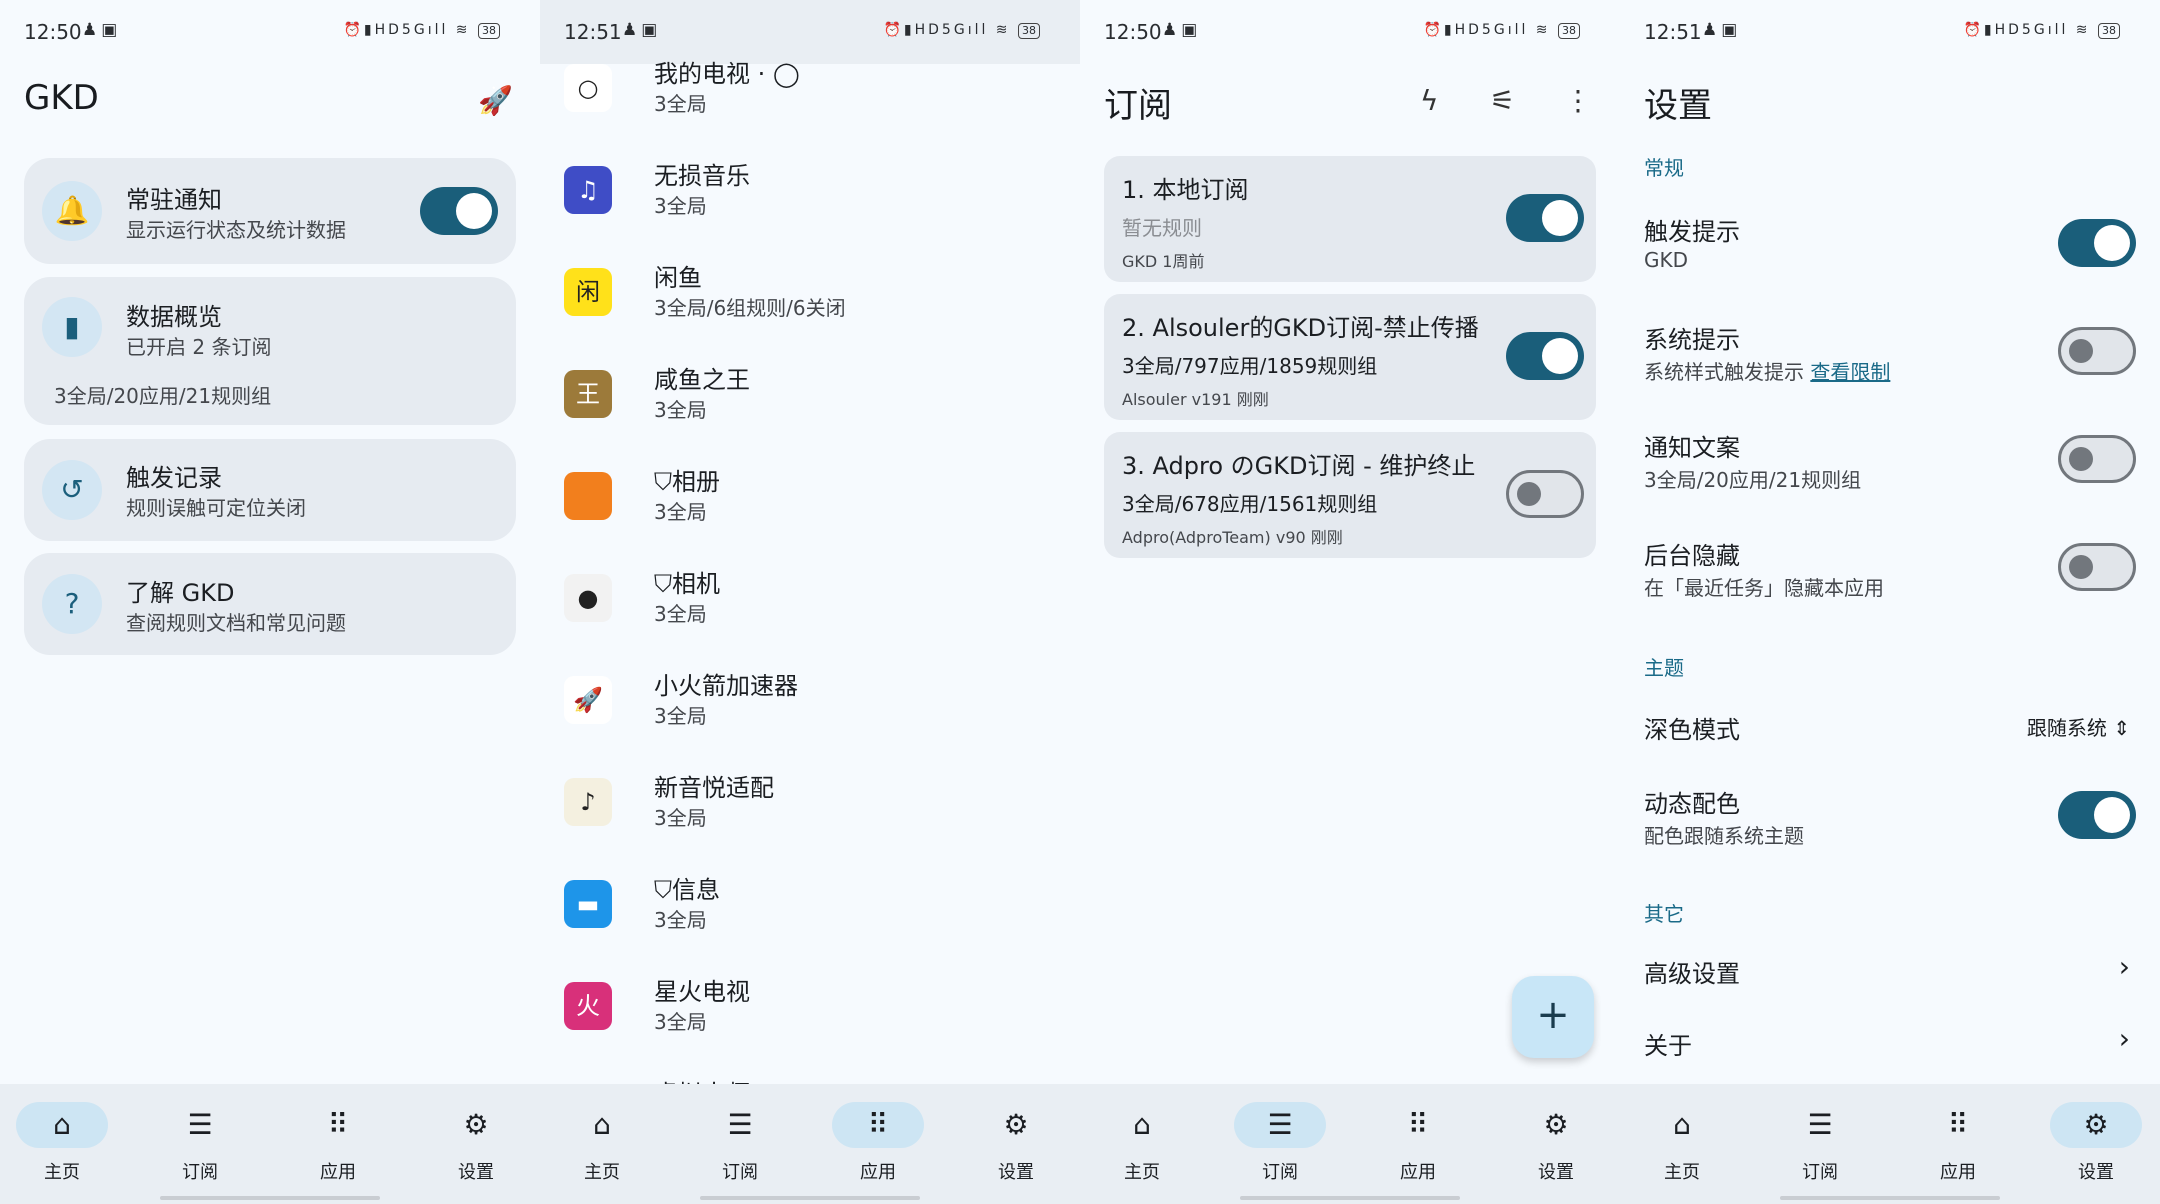 The width and height of the screenshot is (2160, 1204). Describe the element at coordinates (814, 1023) in the screenshot. I see `list-item: 火 星火电视 3全局` at that location.